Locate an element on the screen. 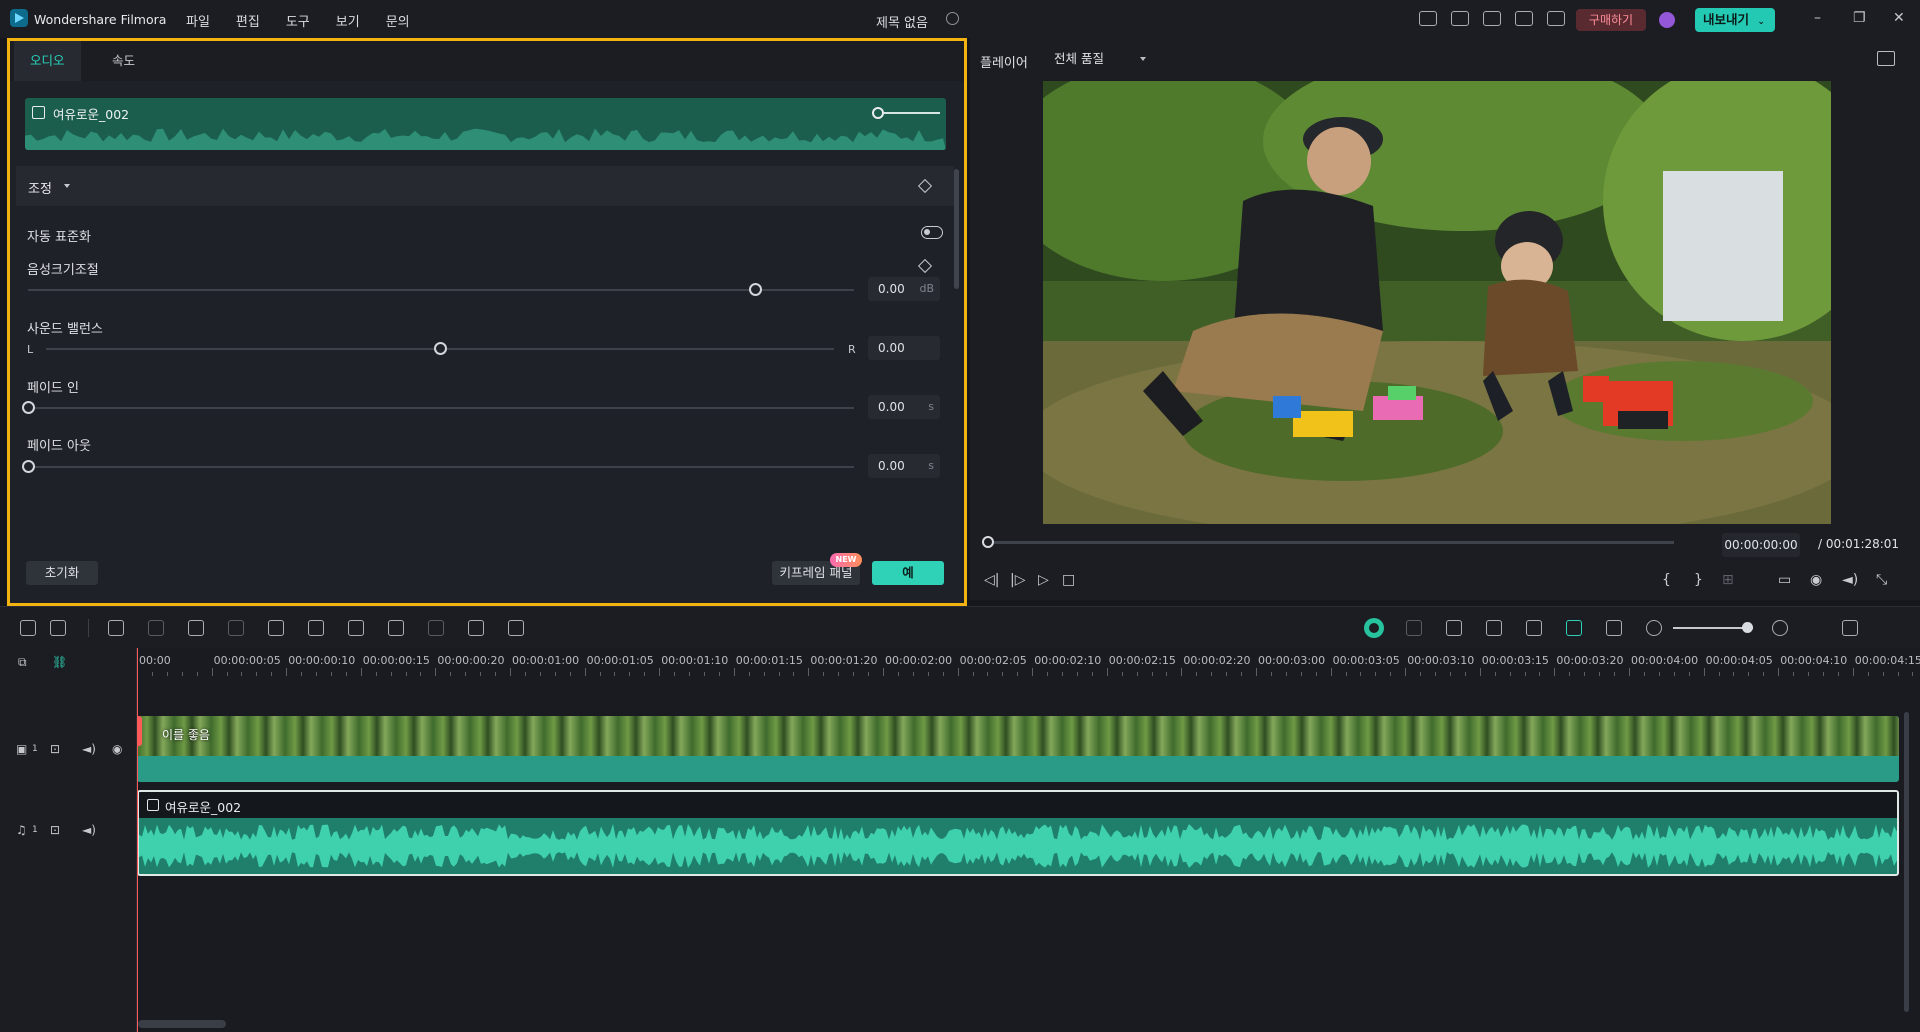 The image size is (1920, 1032). timeline-horizontal-scrollbar is located at coordinates (182, 1024).